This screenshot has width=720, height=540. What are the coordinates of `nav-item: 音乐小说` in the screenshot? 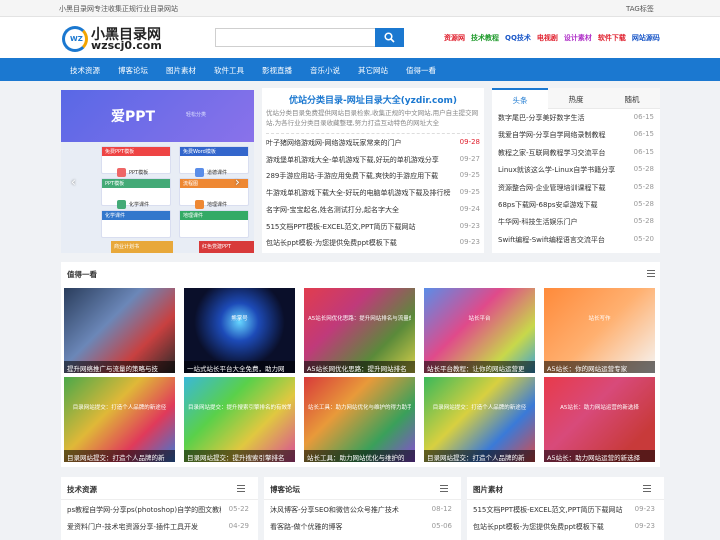 It's located at (325, 70).